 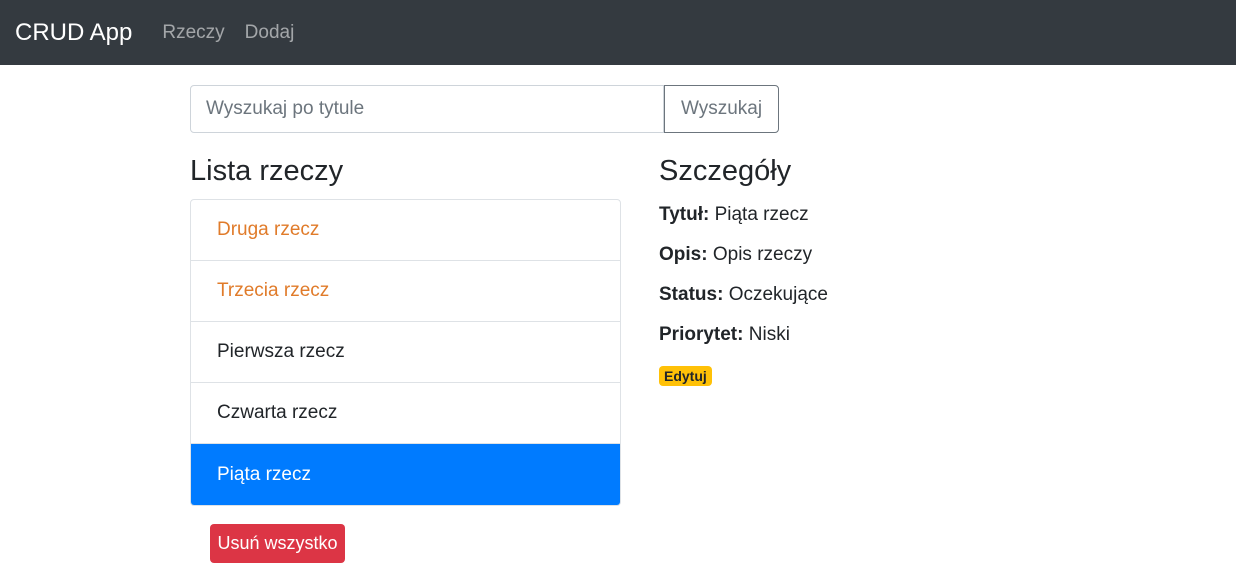 What do you see at coordinates (725, 171) in the screenshot?
I see `details-title: Szczegóły` at bounding box center [725, 171].